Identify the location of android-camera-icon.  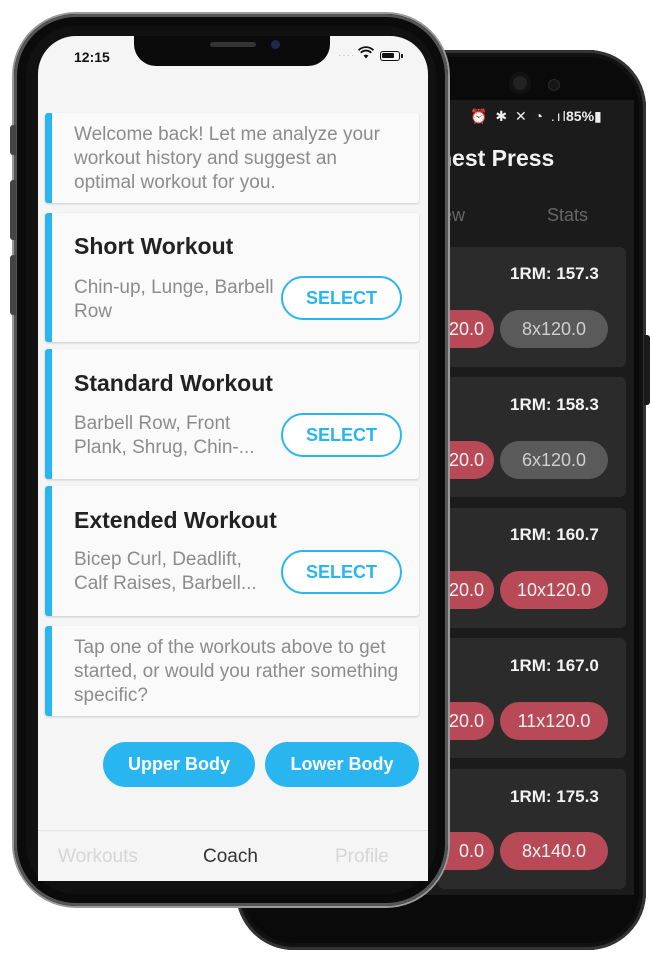
(520, 83).